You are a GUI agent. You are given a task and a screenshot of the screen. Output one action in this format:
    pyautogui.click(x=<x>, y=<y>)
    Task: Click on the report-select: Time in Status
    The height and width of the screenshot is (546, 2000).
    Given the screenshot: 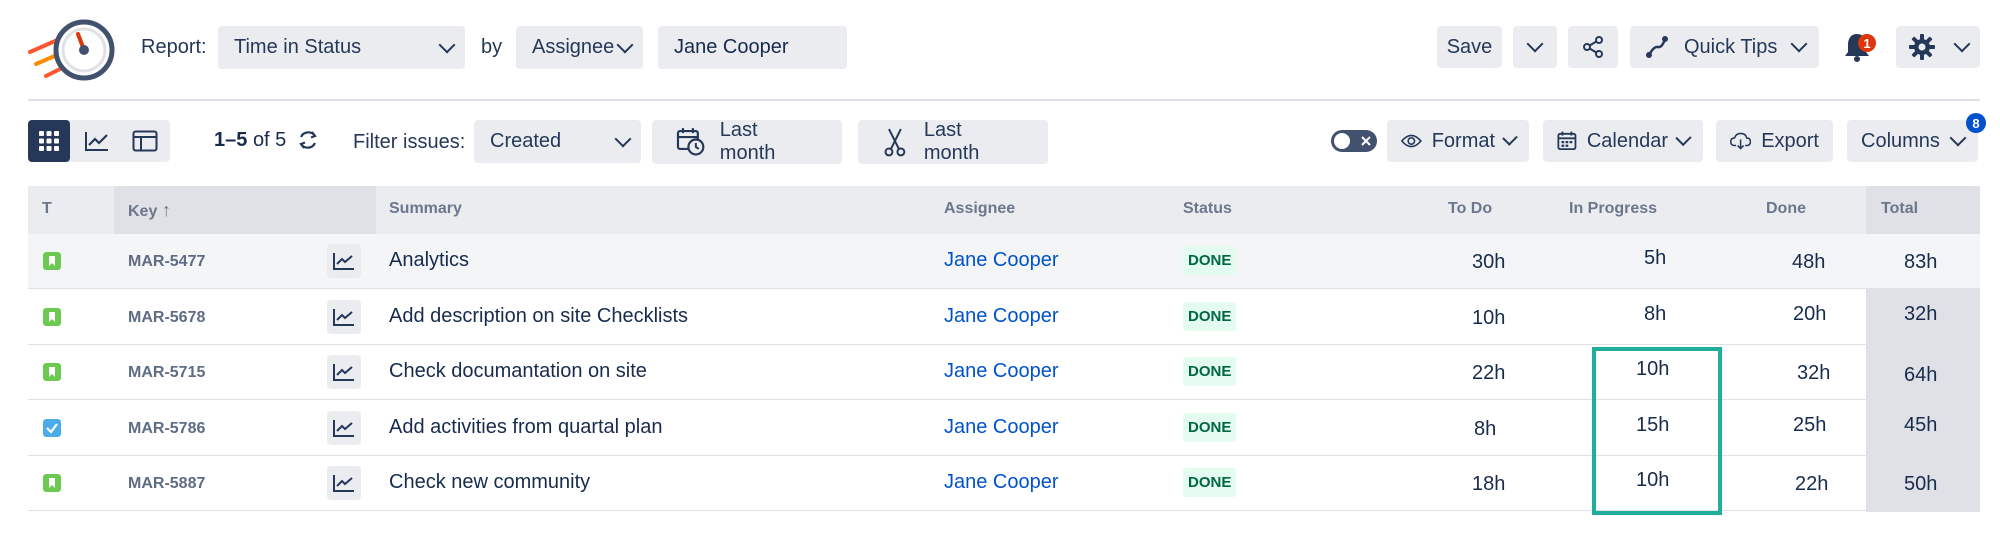 What is the action you would take?
    pyautogui.click(x=341, y=47)
    